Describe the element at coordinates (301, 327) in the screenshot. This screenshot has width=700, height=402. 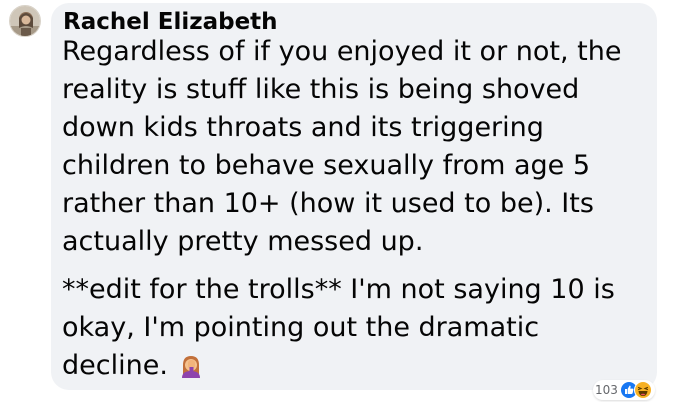
I see `comment-text-line: okay, I'm pointing out the dramatic` at that location.